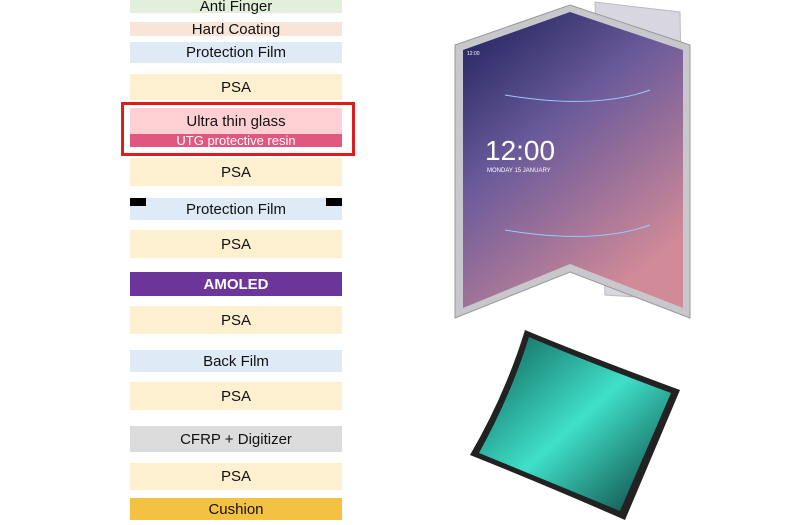 The height and width of the screenshot is (525, 800). I want to click on lockscreen-time: 12:00, so click(520, 150).